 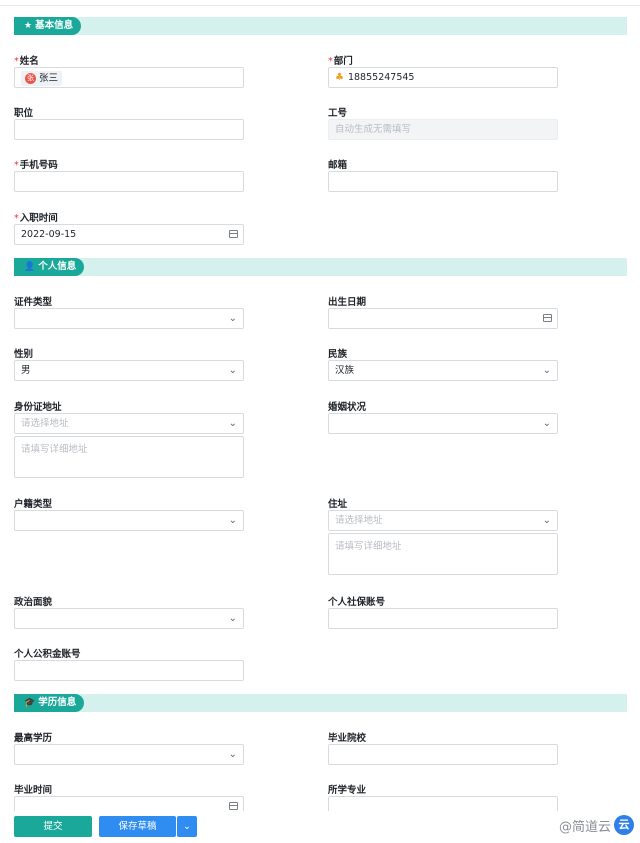 I want to click on graduation-cap-icon: 🎓, so click(x=30, y=703).